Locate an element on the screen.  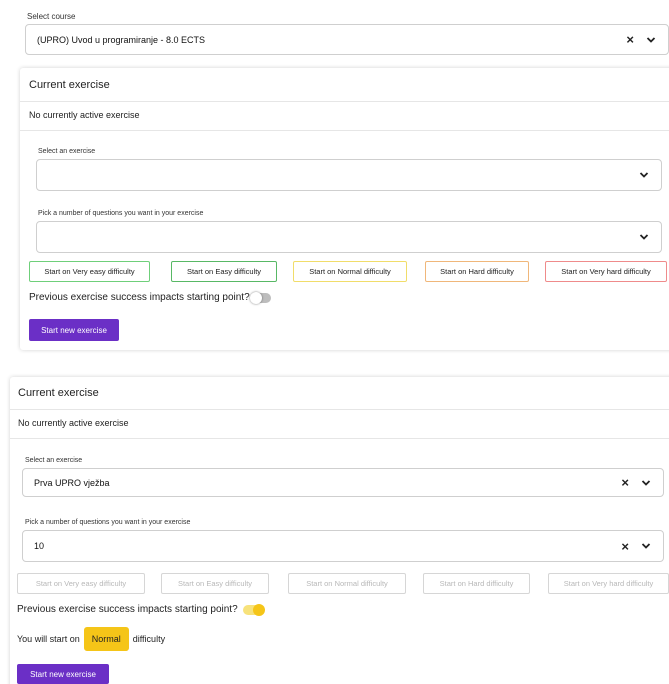
start-level-badge: Normal is located at coordinates (106, 639).